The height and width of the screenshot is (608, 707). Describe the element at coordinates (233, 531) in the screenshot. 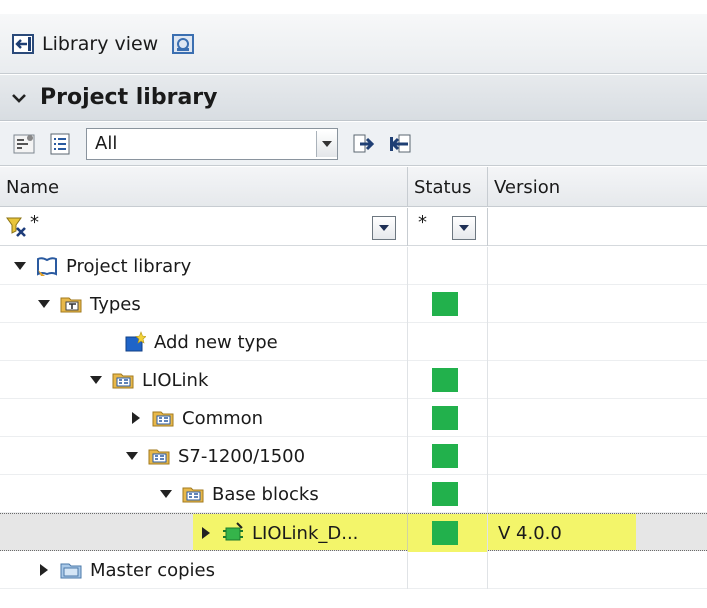

I see `function-block-icon` at that location.